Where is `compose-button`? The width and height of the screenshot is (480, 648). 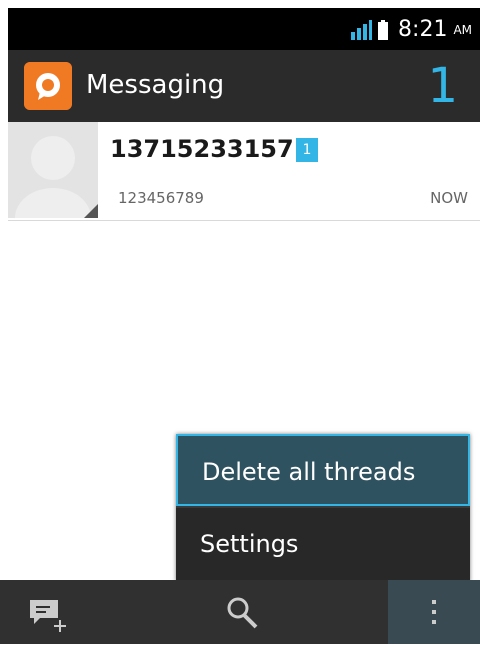 compose-button is located at coordinates (65, 612).